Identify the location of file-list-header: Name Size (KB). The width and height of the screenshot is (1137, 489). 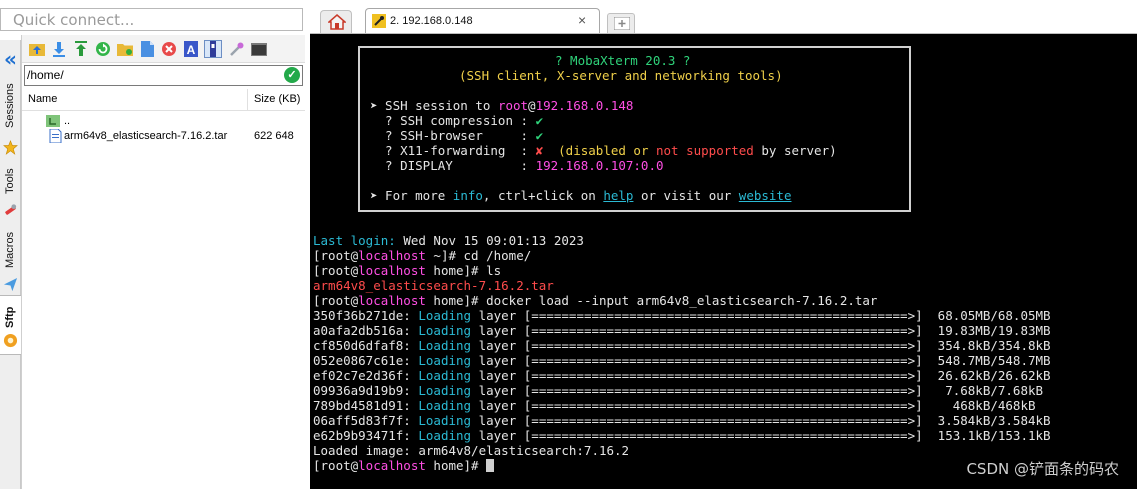
(163, 100).